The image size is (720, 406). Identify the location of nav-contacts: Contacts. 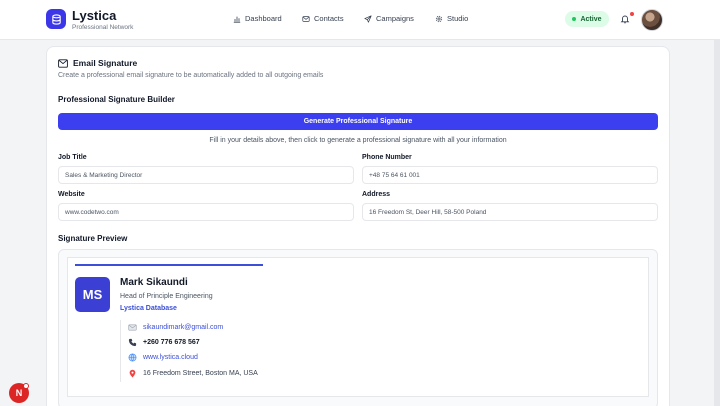
(323, 18).